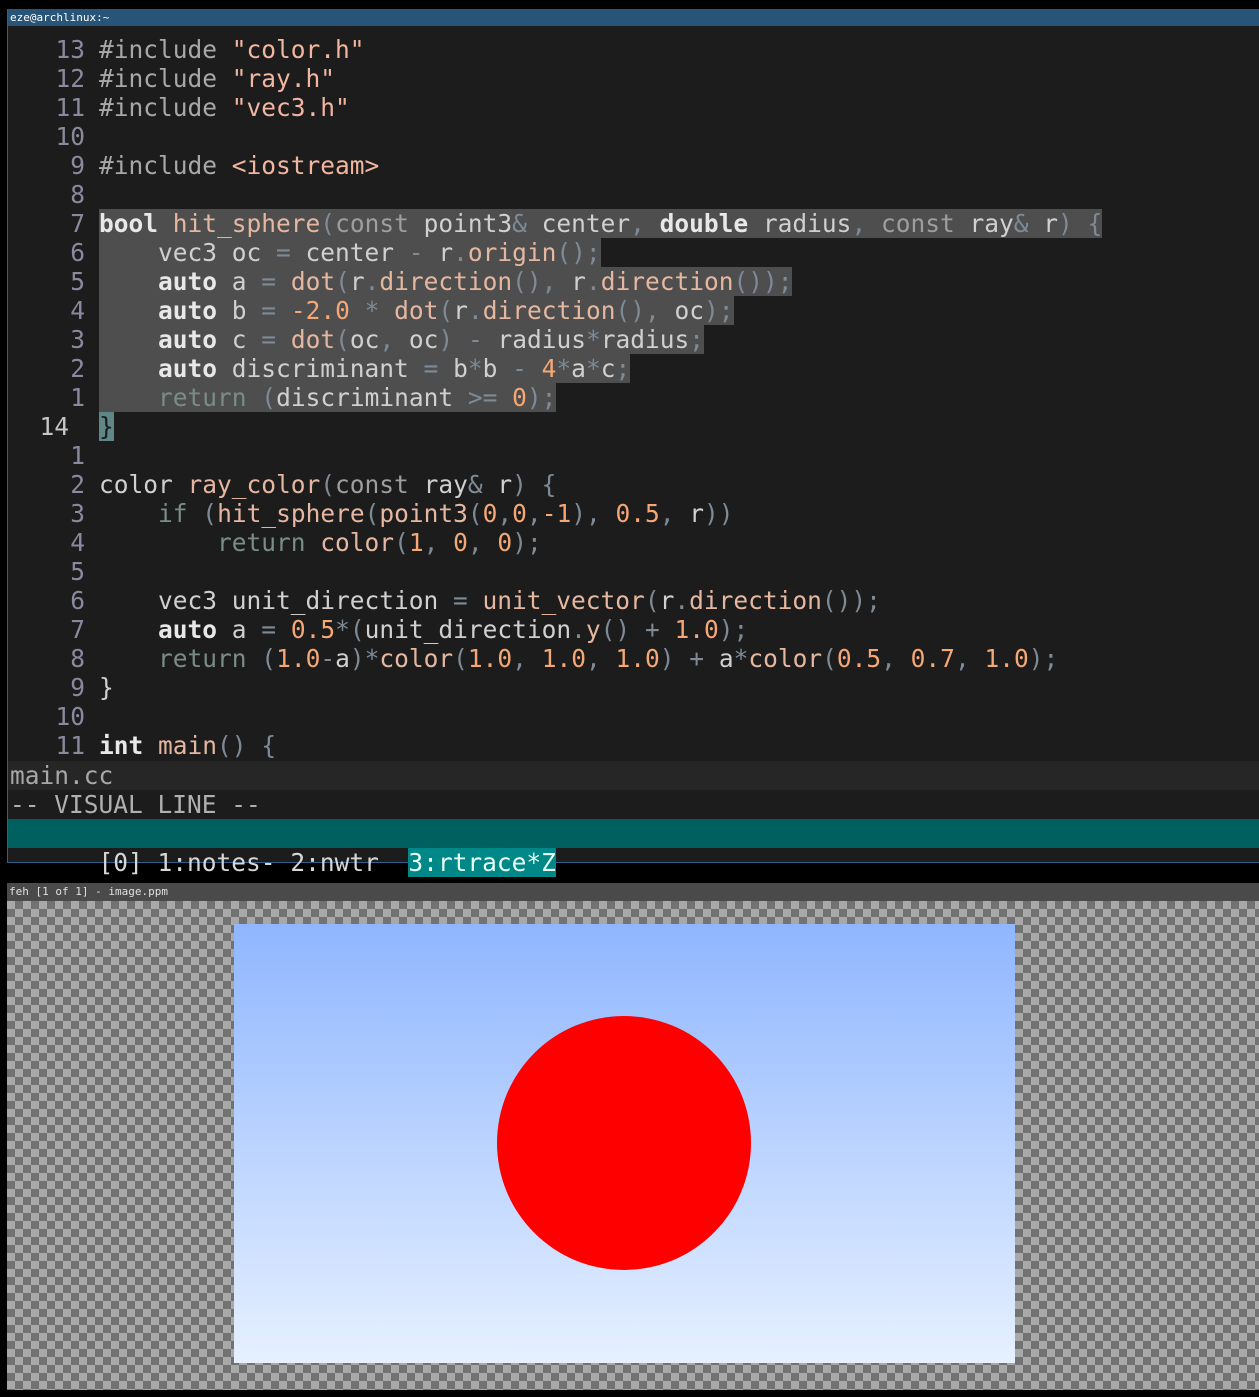  What do you see at coordinates (475, 484) in the screenshot?
I see `code-token: &` at bounding box center [475, 484].